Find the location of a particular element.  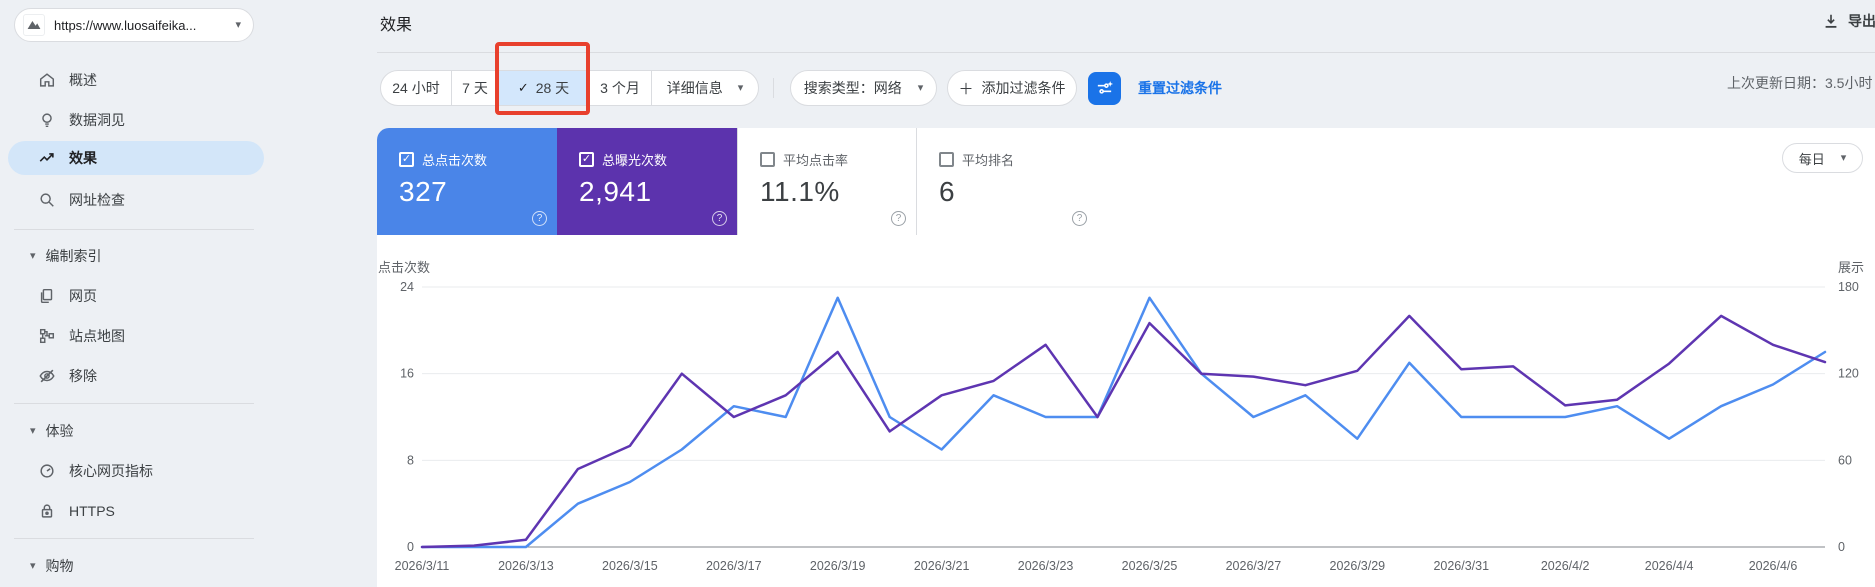

segment-label: 7 天 is located at coordinates (475, 88).